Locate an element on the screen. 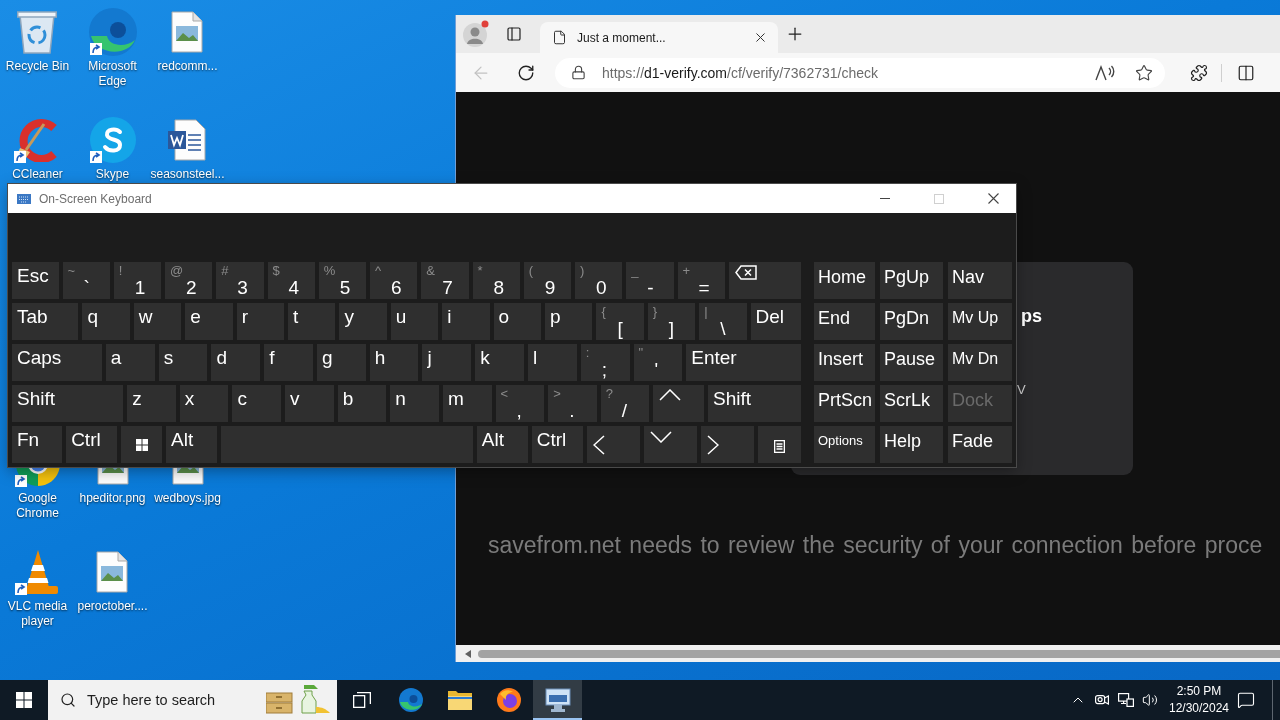 This screenshot has width=1280, height=720. keyboard-key: d is located at coordinates (236, 362).